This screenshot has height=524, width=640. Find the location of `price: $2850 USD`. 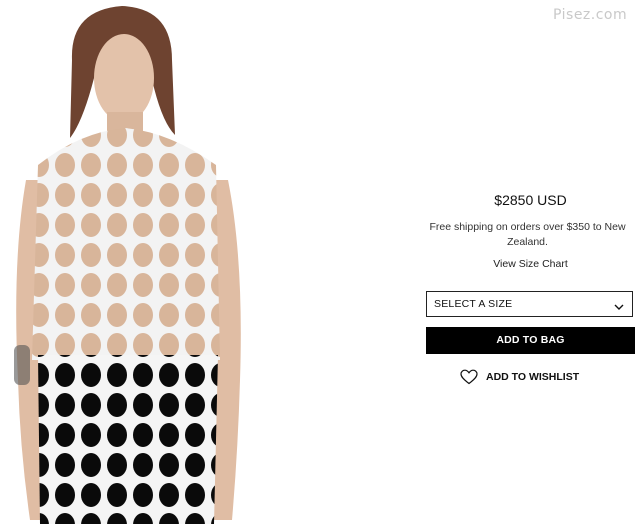

price: $2850 USD is located at coordinates (530, 200).